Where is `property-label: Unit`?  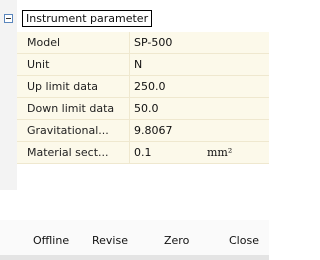
property-label: Unit is located at coordinates (38, 64).